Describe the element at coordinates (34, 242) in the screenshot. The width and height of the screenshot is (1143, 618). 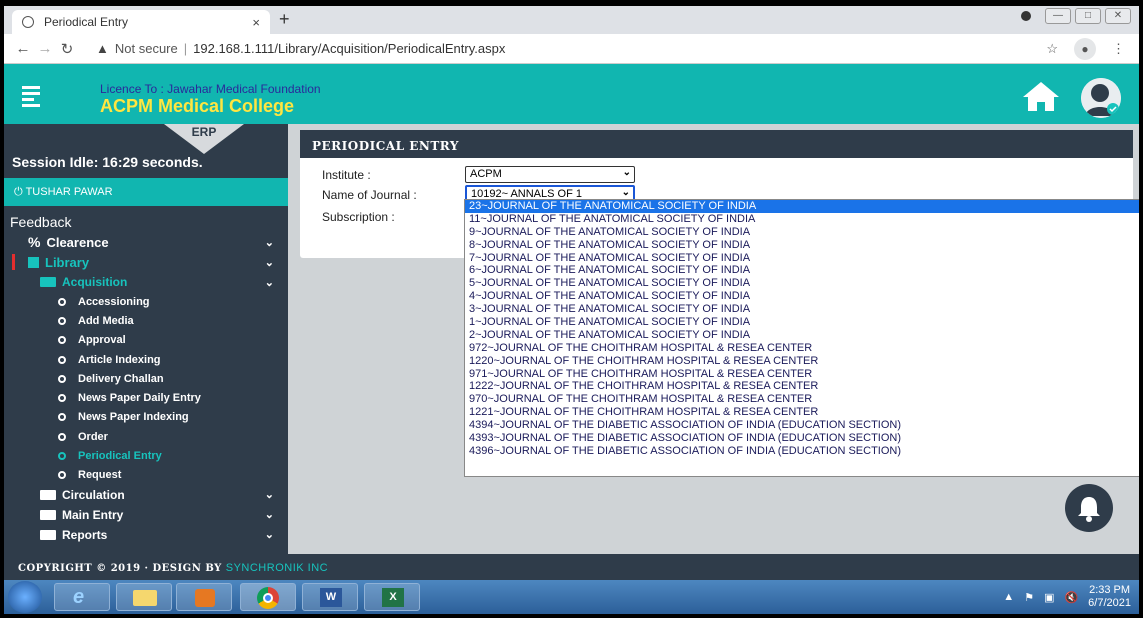
I see `percent-icon: %` at that location.